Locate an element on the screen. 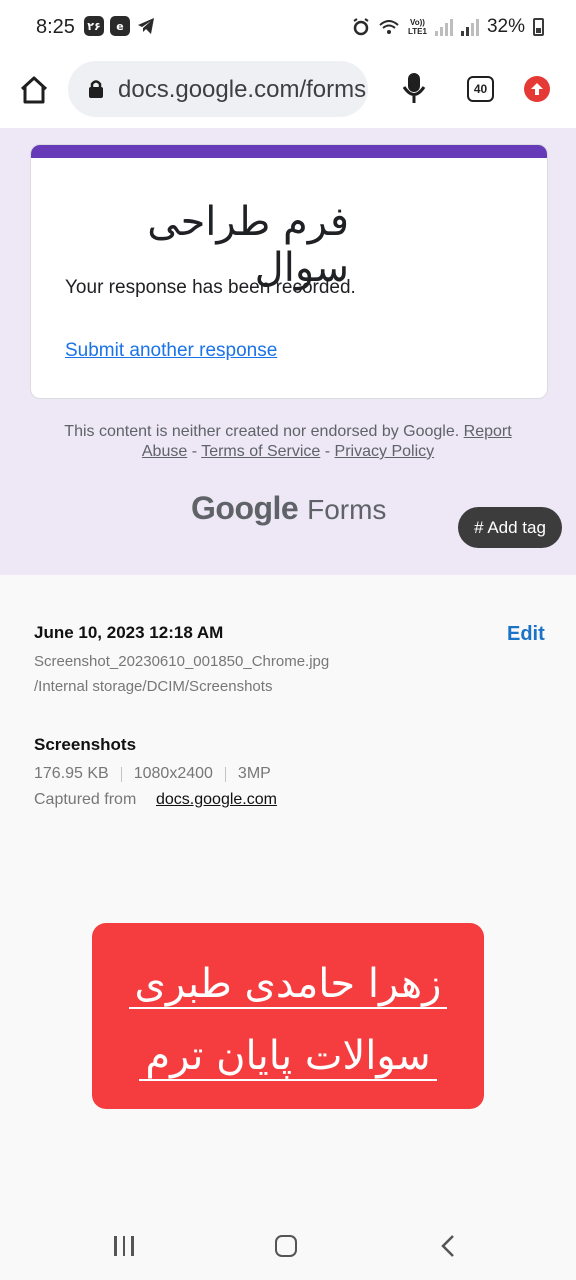 This screenshot has height=1280, width=576. add-tag-button: # Add tag is located at coordinates (510, 527).